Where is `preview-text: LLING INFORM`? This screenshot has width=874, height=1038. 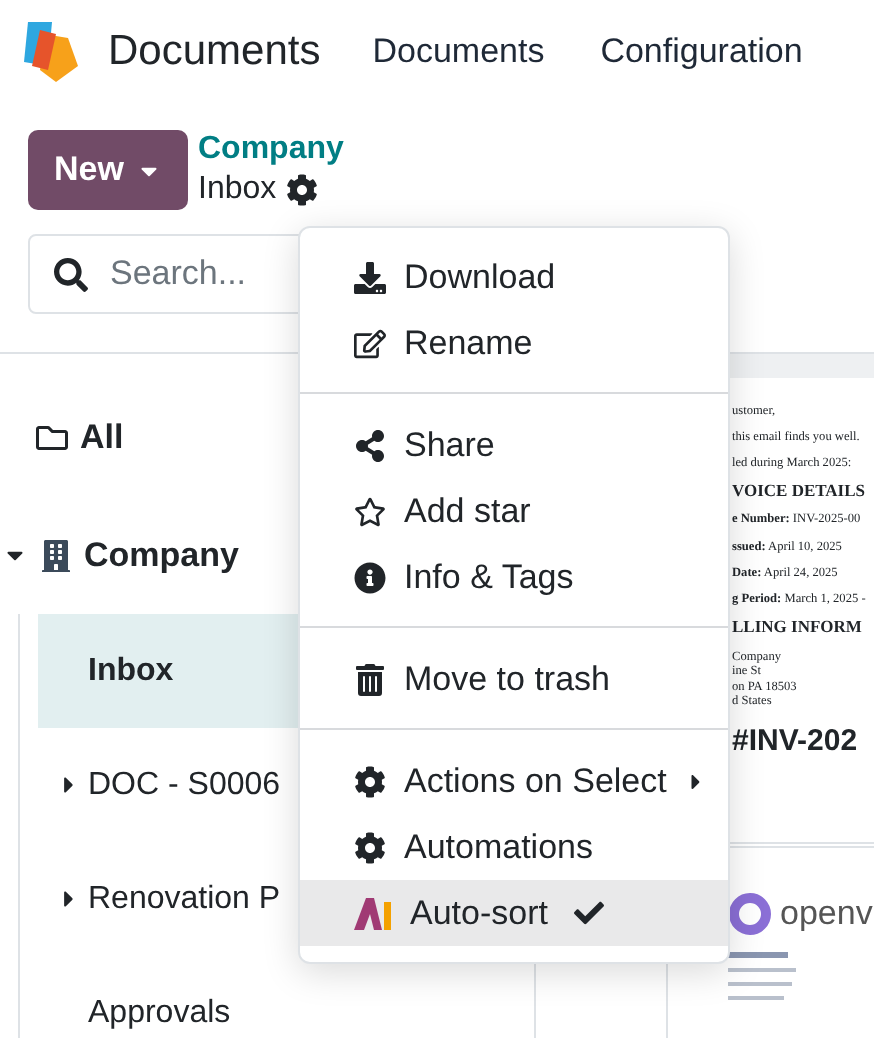
preview-text: LLING INFORM is located at coordinates (798, 628).